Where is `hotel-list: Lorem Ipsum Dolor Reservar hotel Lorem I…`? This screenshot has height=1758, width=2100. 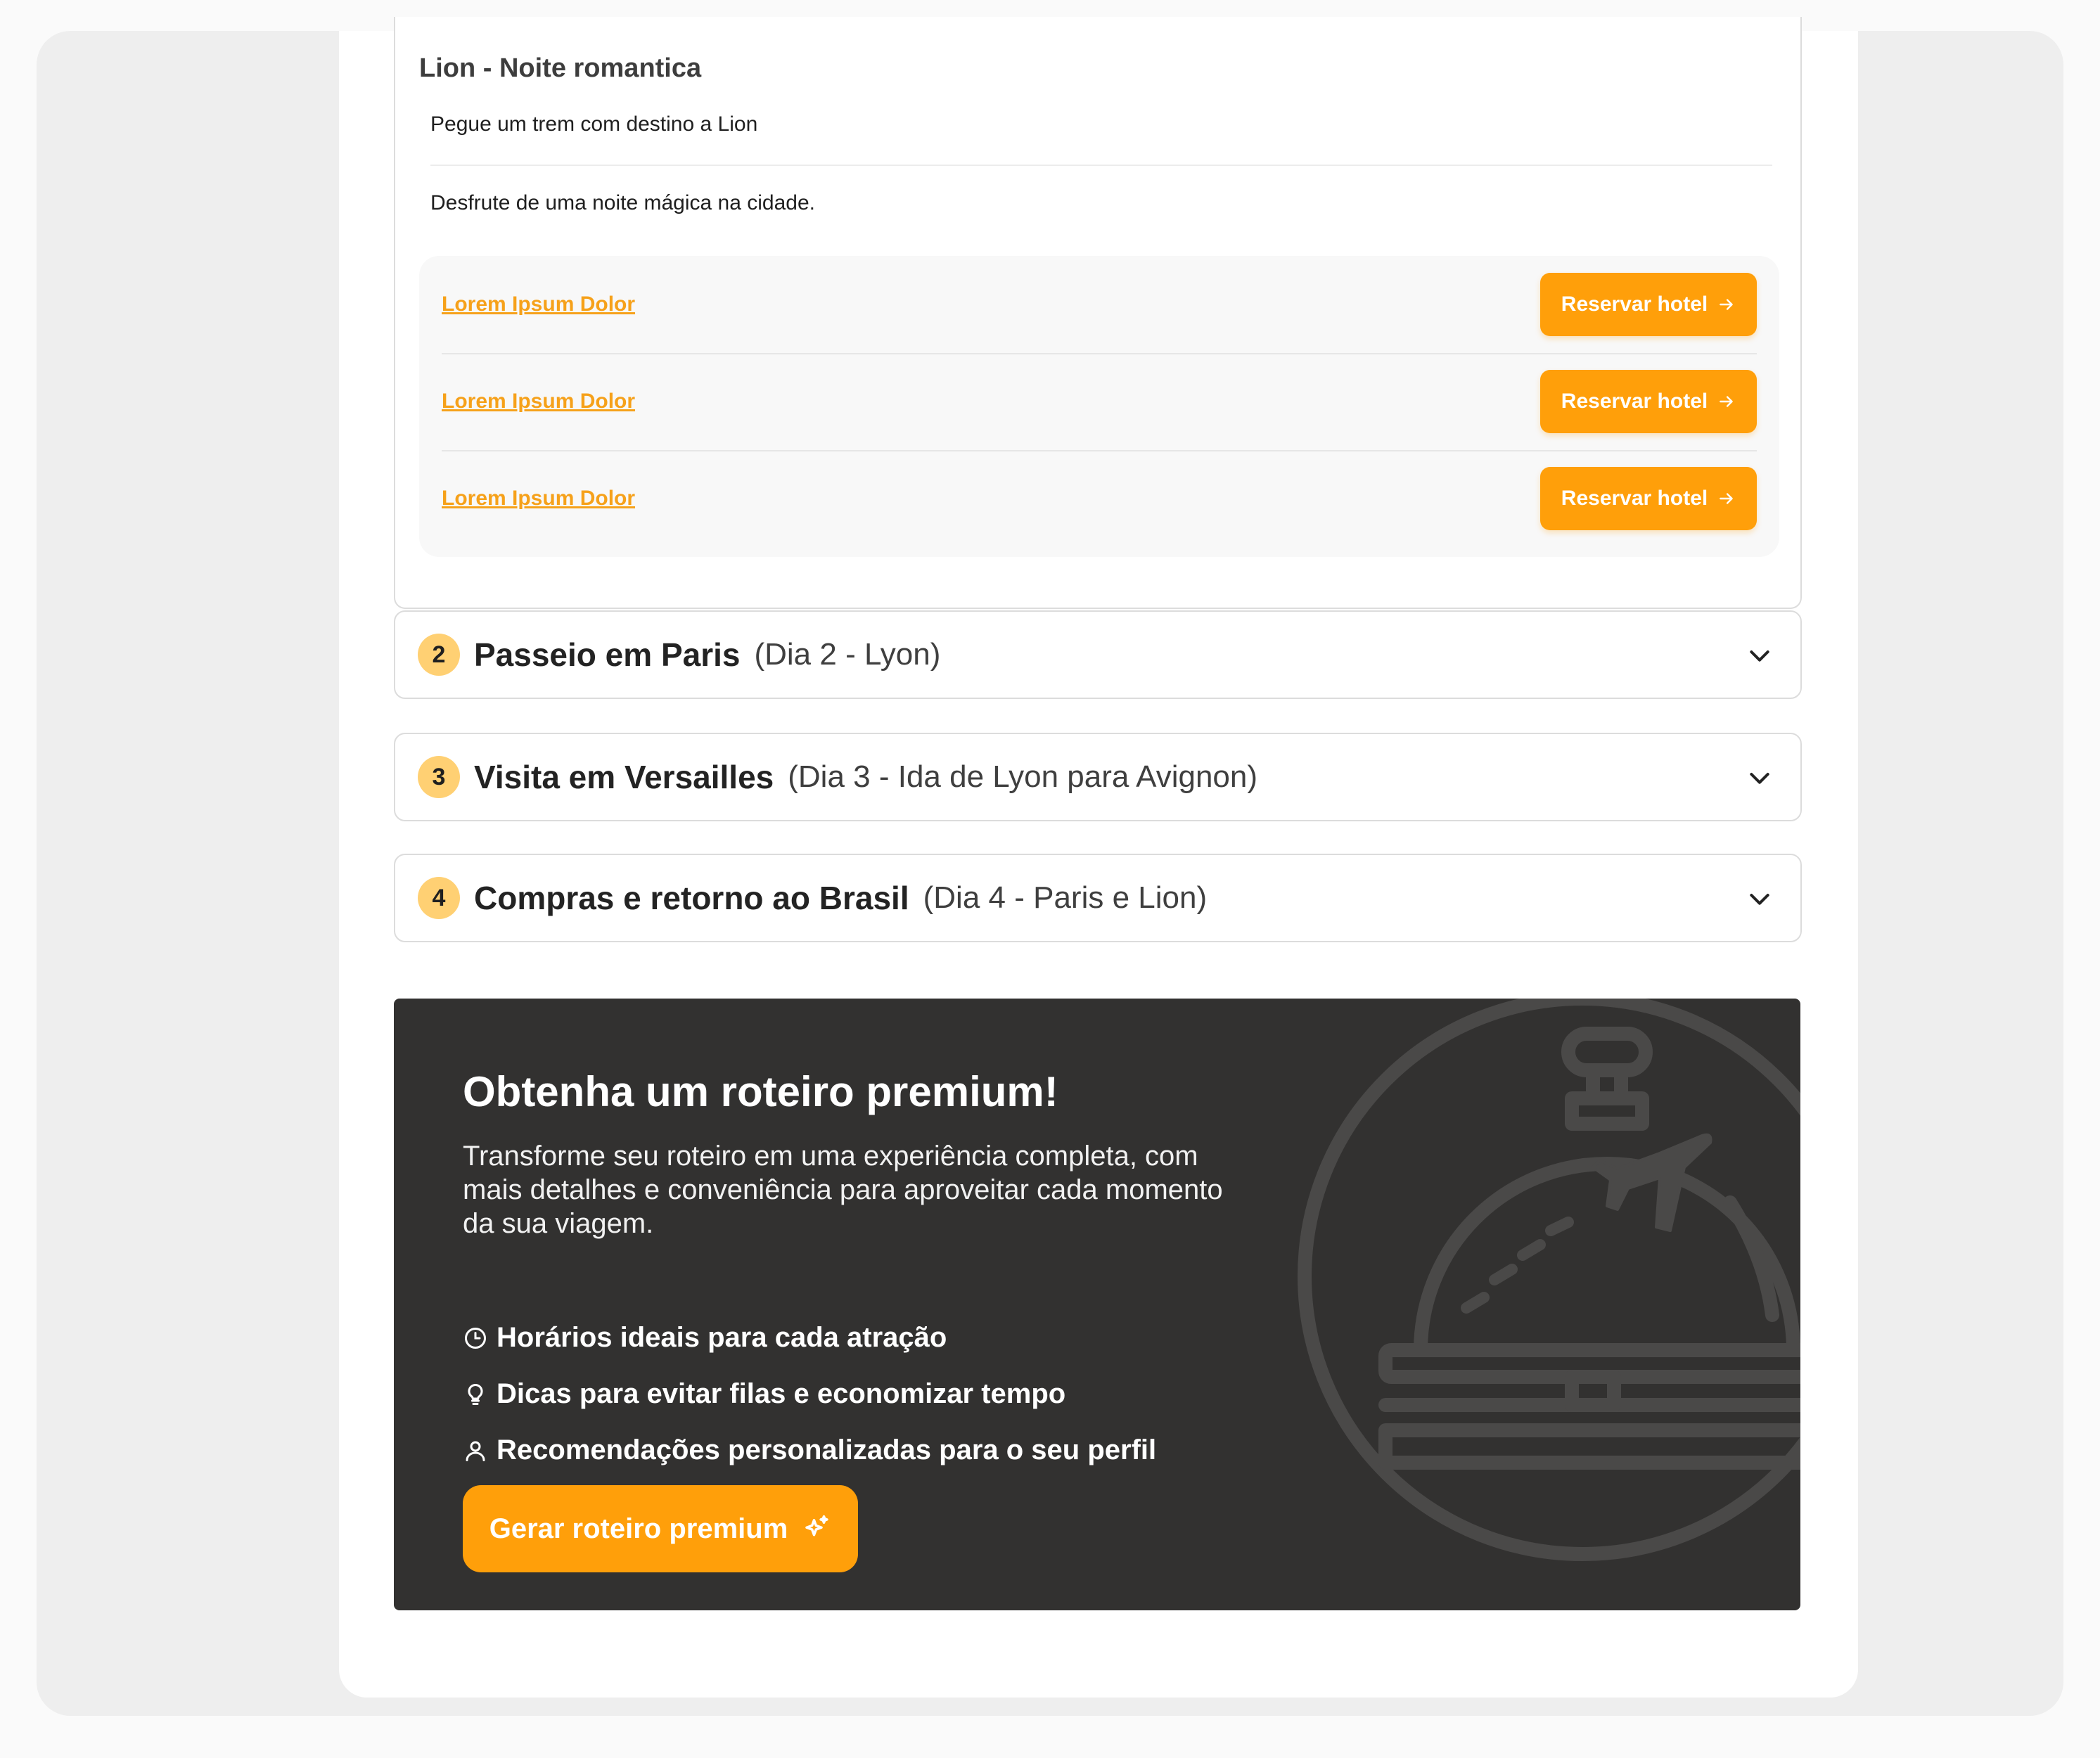 hotel-list: Lorem Ipsum Dolor Reservar hotel Lorem I… is located at coordinates (1099, 406).